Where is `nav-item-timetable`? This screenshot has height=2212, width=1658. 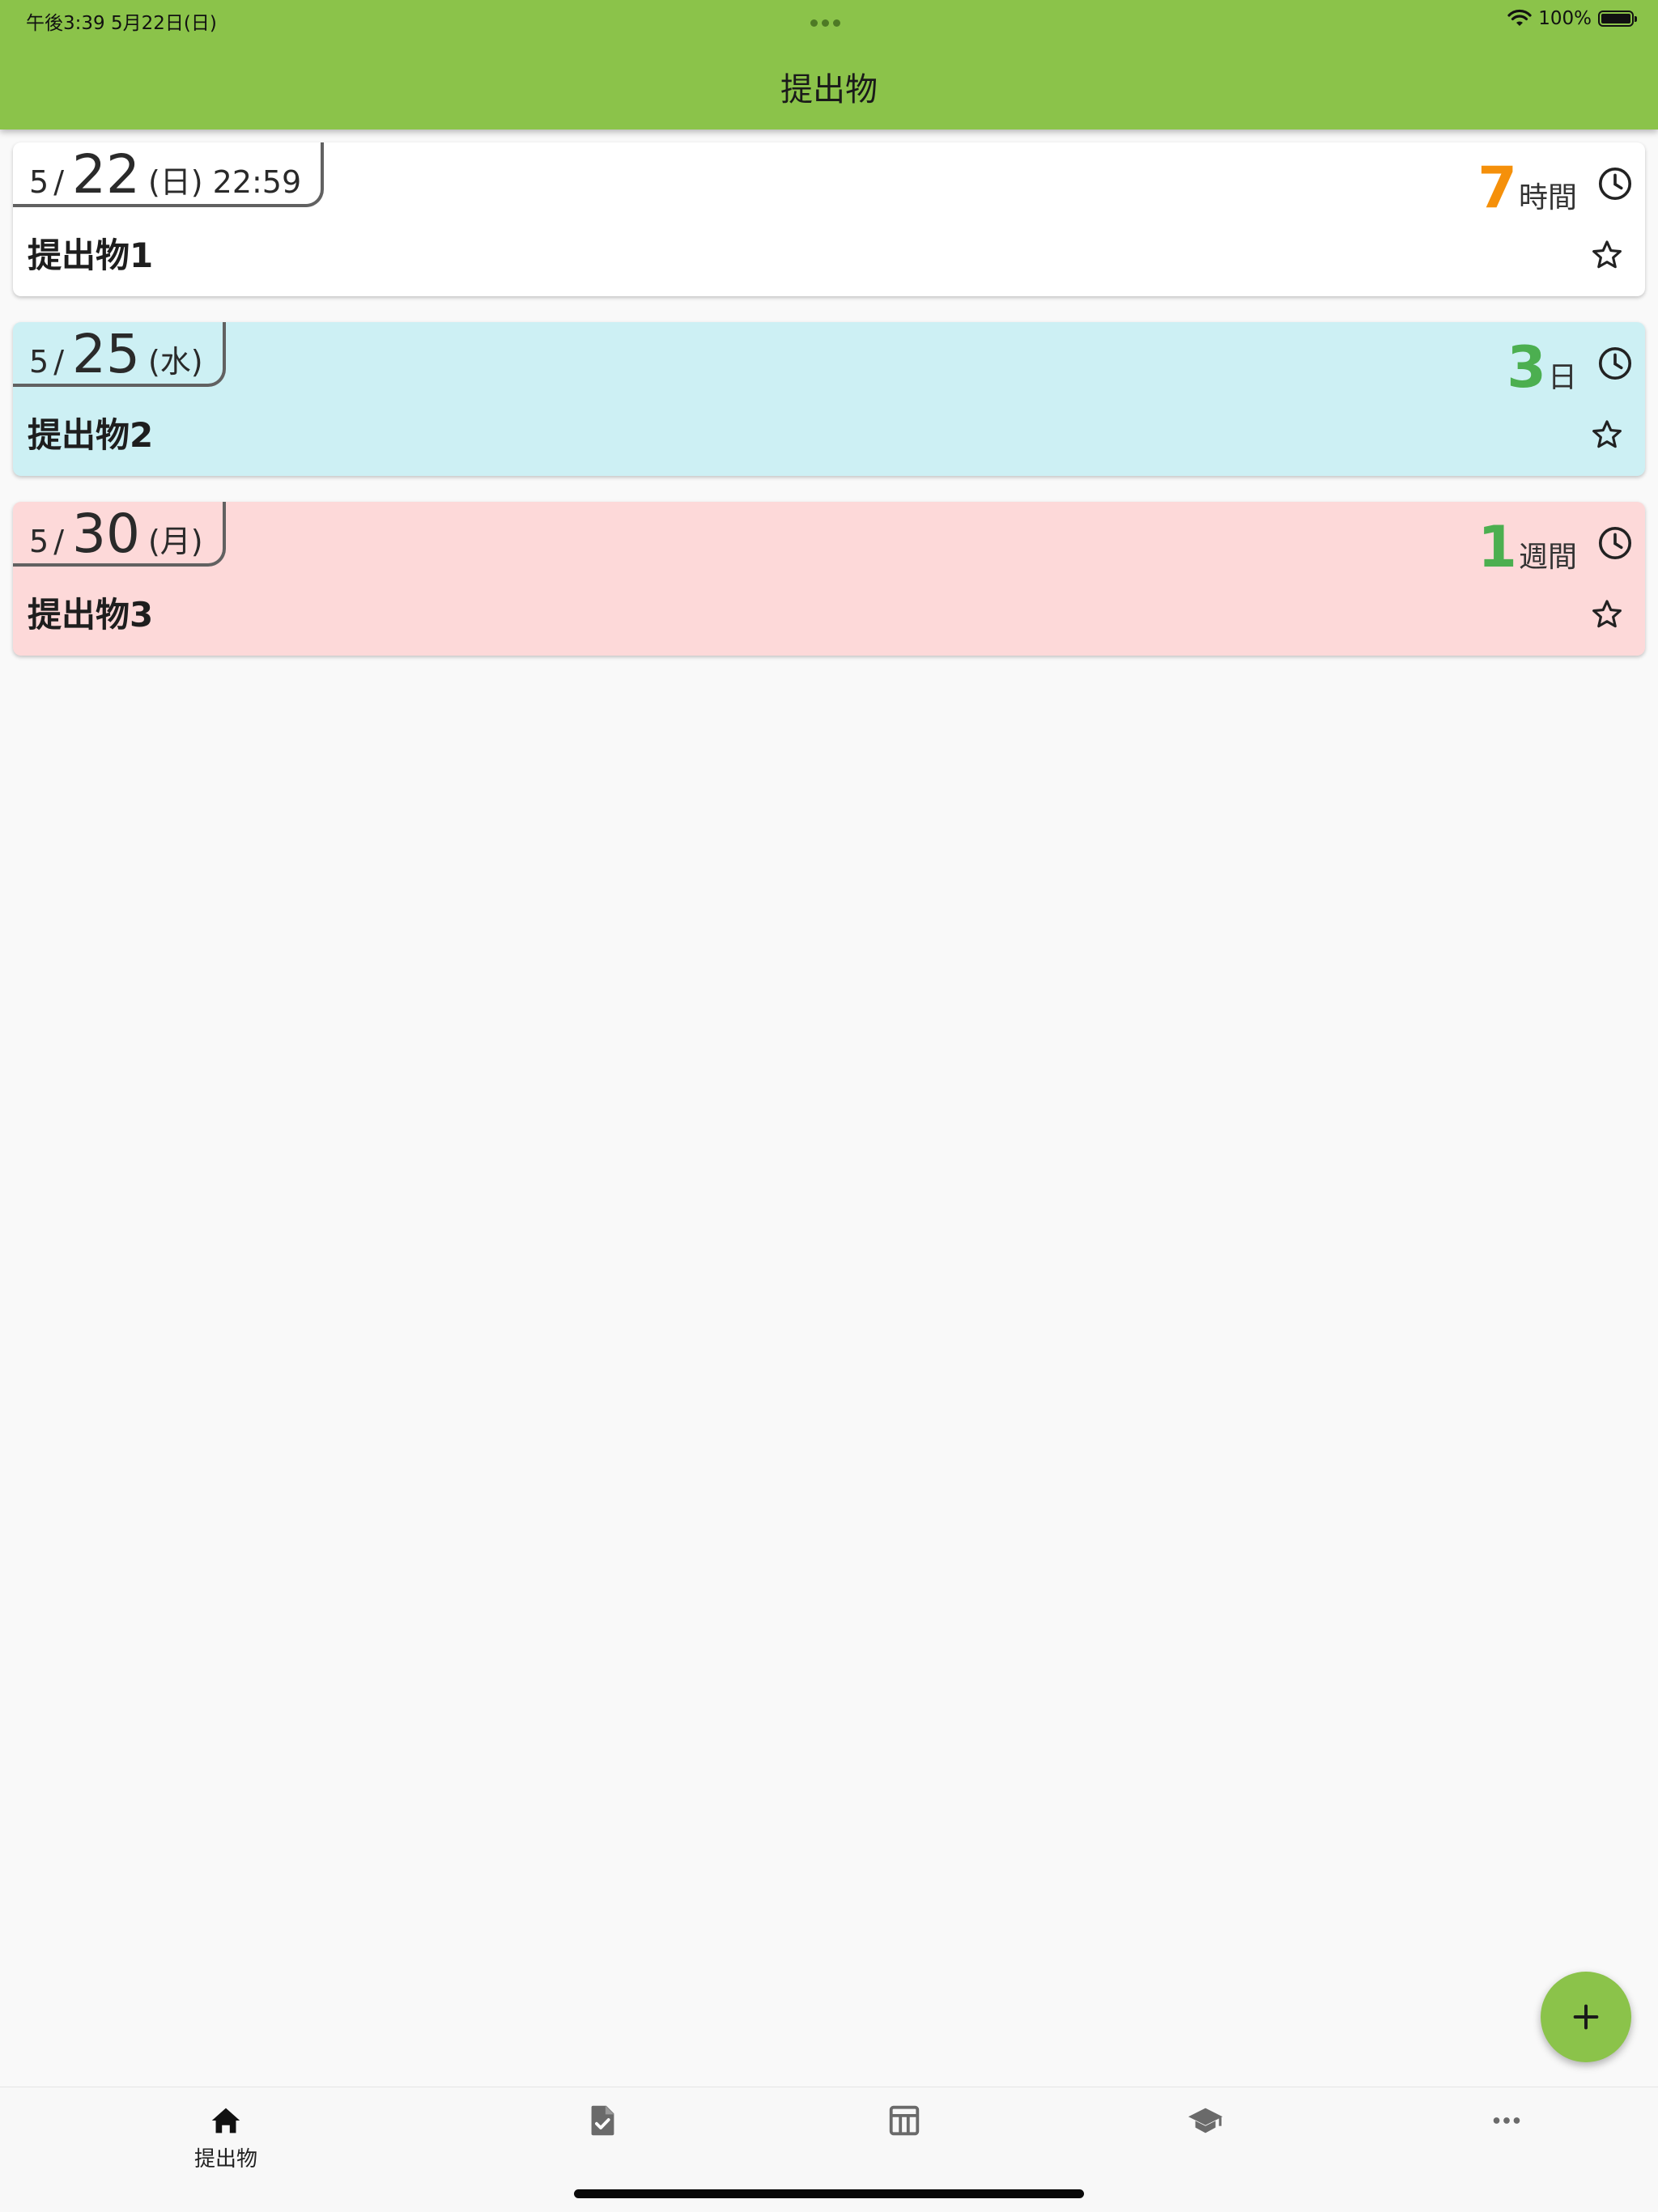 nav-item-timetable is located at coordinates (904, 2131).